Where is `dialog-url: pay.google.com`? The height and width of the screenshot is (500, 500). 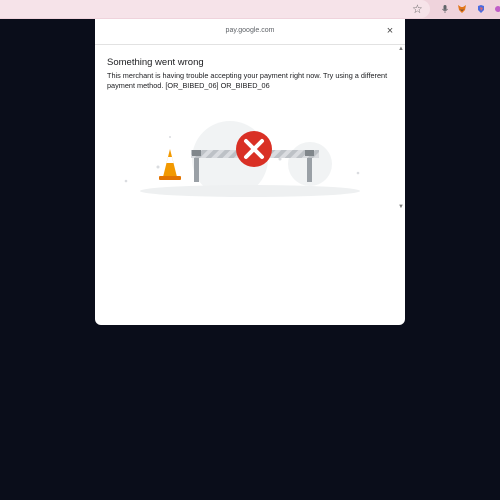
dialog-url: pay.google.com is located at coordinates (250, 30).